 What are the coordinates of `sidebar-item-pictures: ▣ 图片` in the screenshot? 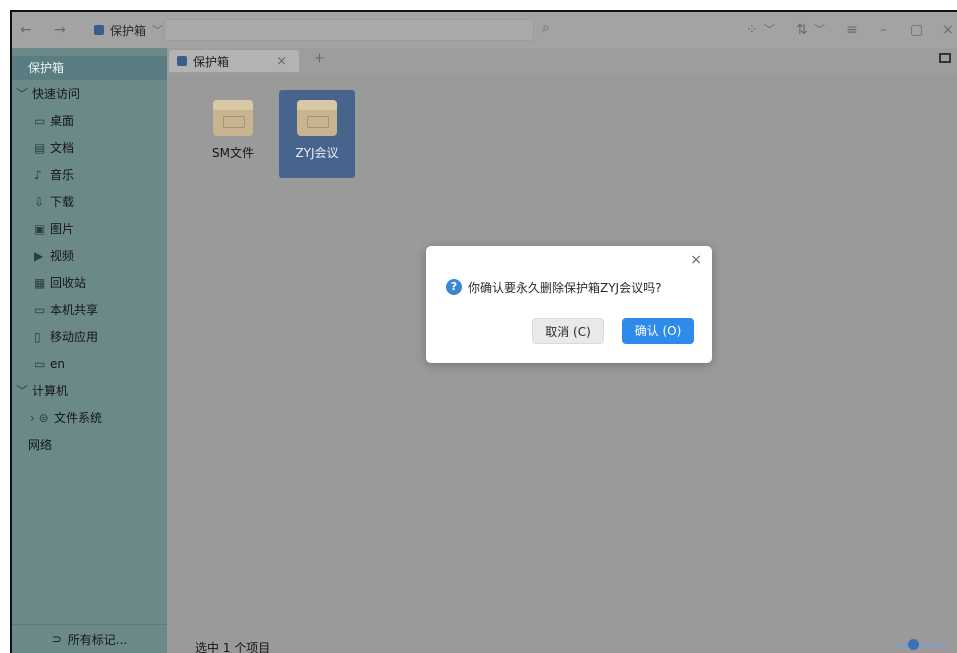 It's located at (89, 229).